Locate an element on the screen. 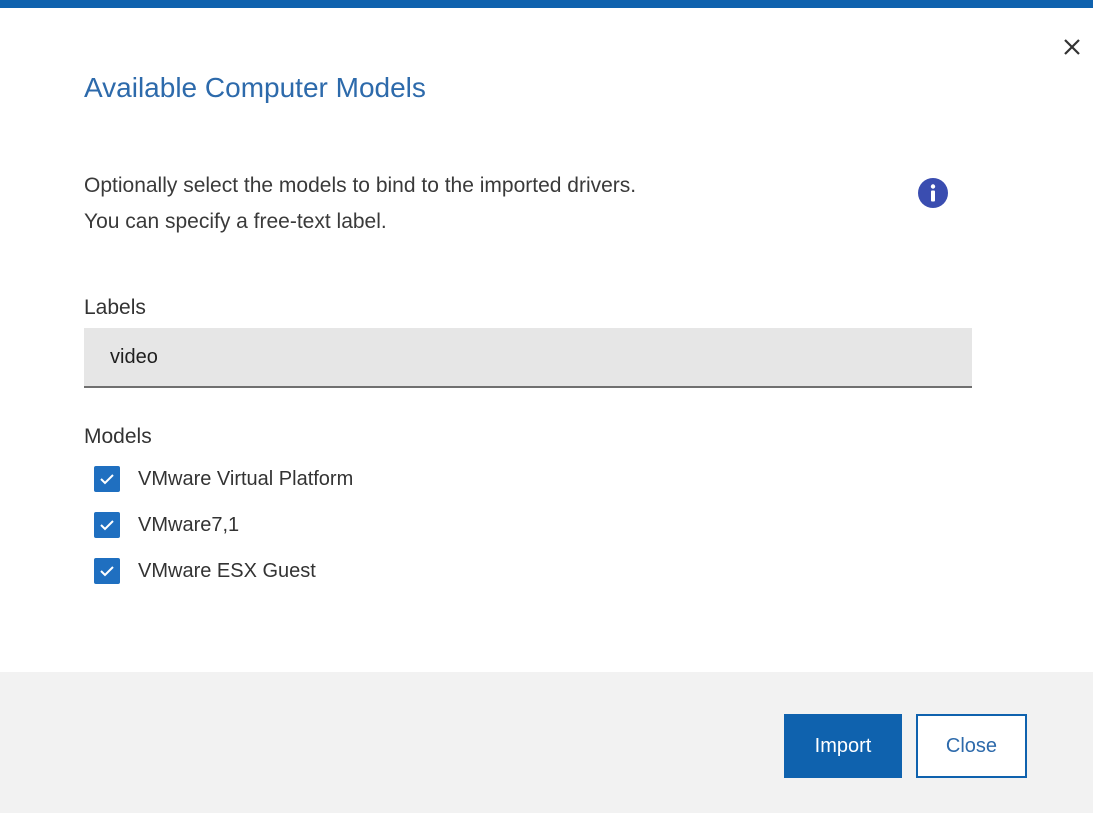  import-button: Import is located at coordinates (843, 746).